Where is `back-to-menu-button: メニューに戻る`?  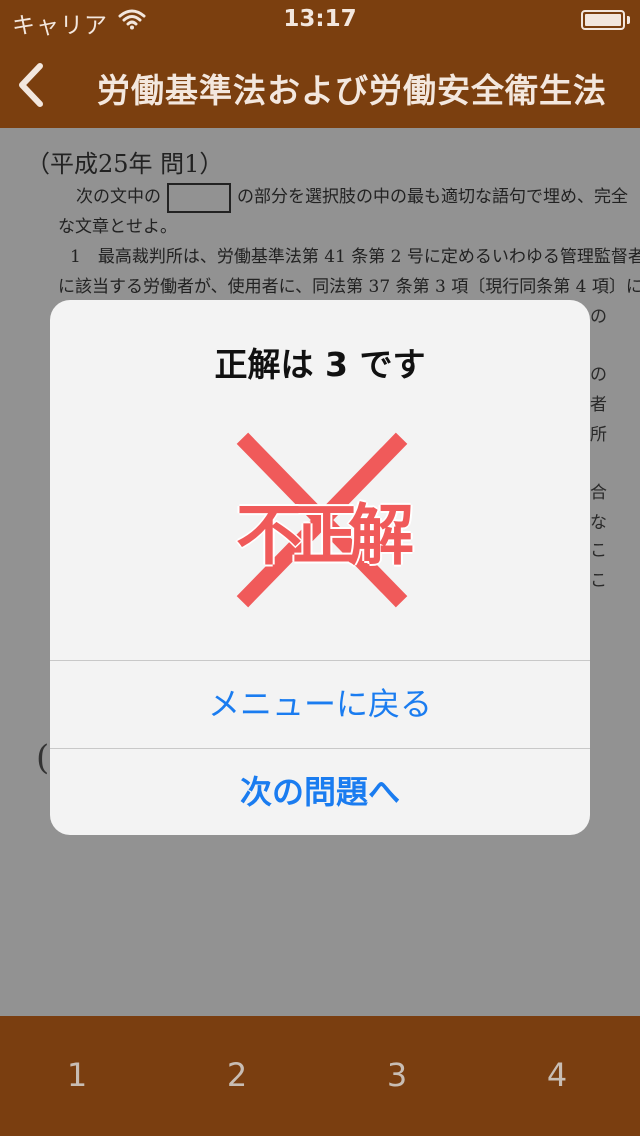 back-to-menu-button: メニューに戻る is located at coordinates (320, 704).